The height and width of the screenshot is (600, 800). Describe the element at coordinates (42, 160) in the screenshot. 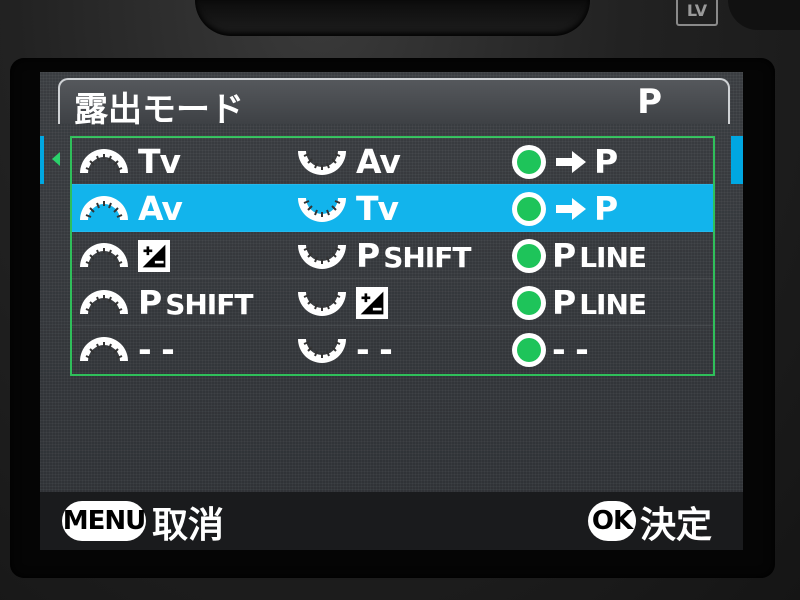

I see `selection-edge-left` at that location.